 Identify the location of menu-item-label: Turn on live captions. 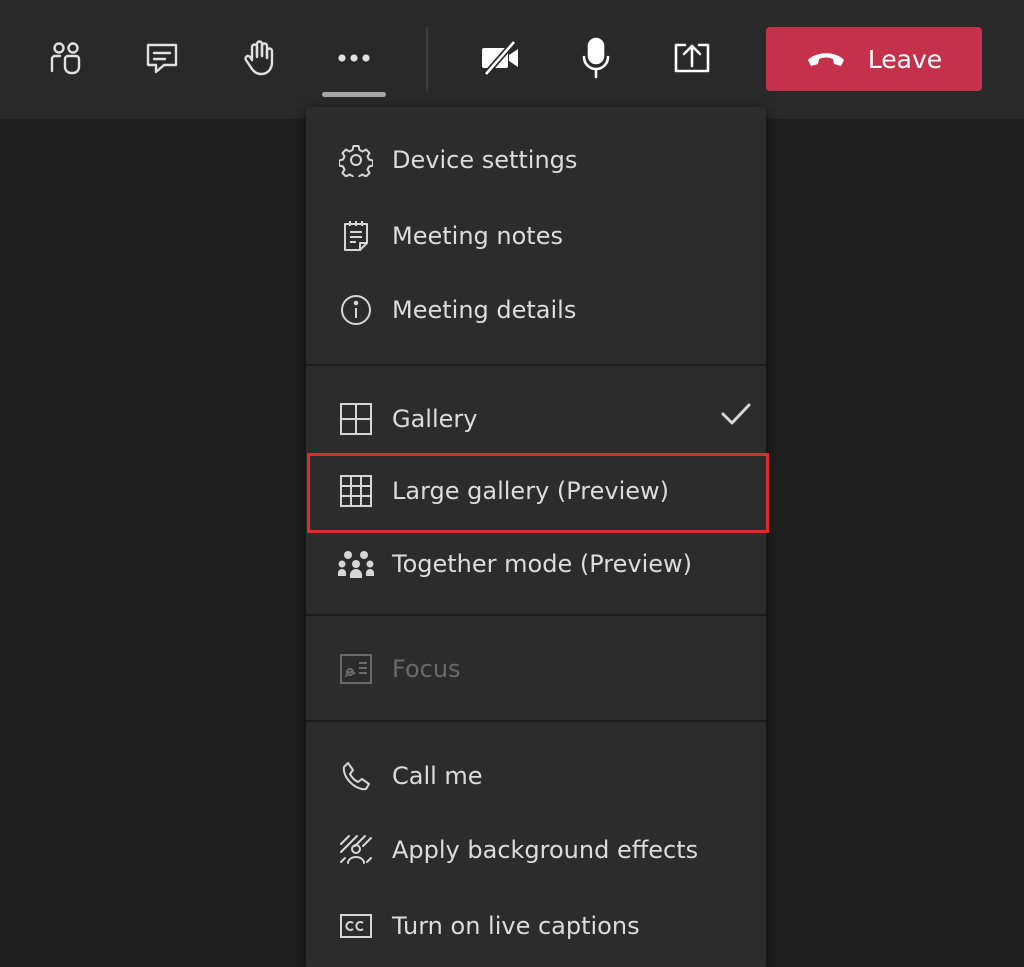
(516, 926).